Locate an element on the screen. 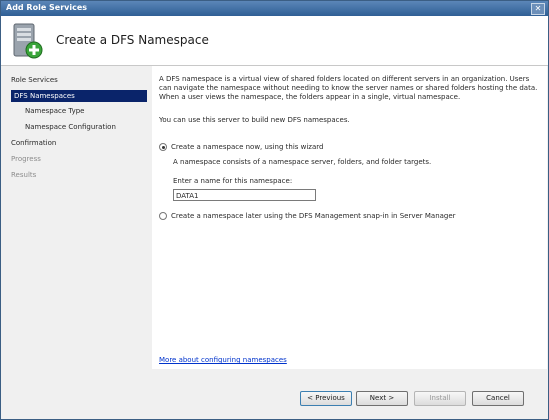 The width and height of the screenshot is (549, 420). install-button: Install is located at coordinates (440, 398).